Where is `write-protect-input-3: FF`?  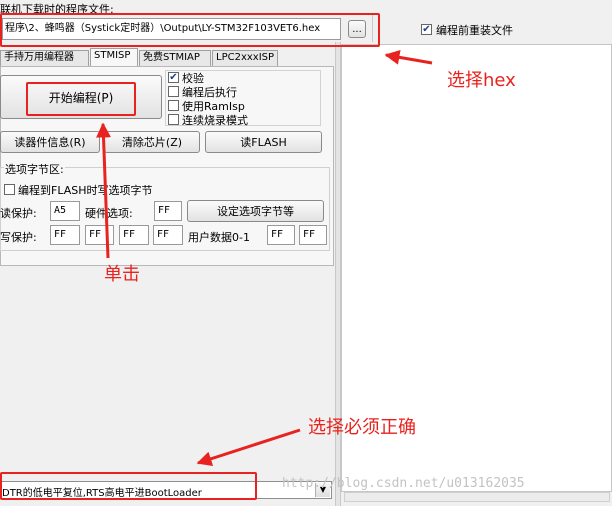 write-protect-input-3: FF is located at coordinates (168, 235).